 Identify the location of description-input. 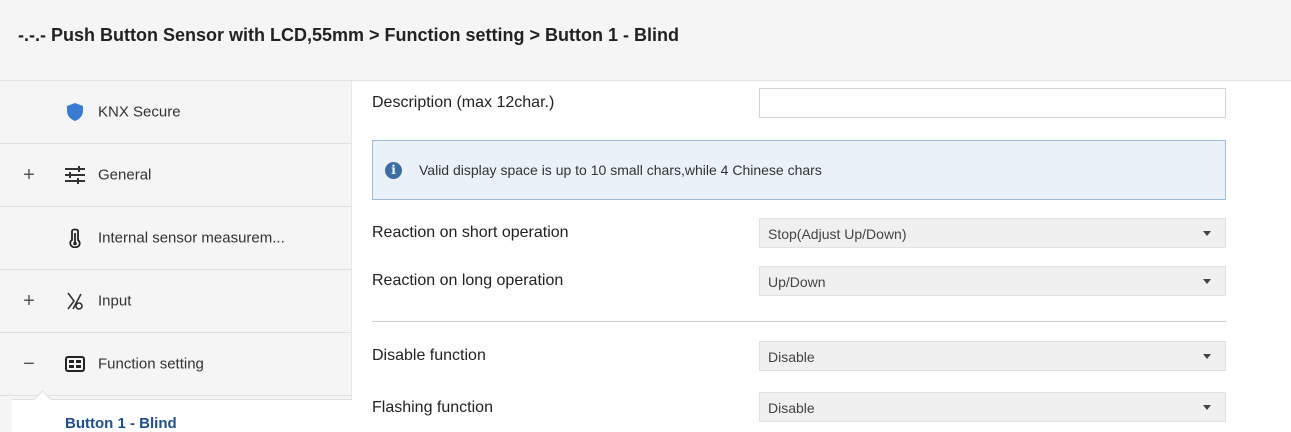
(992, 103).